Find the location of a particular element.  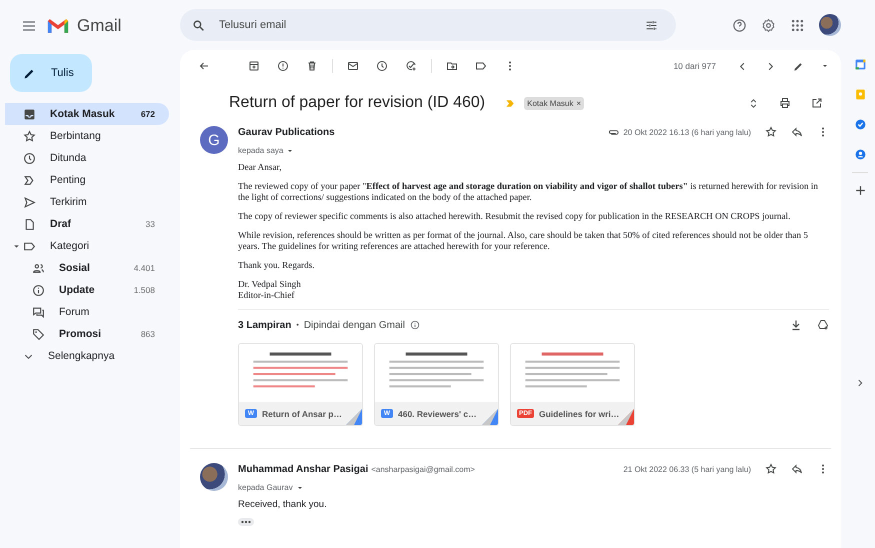

ellipsis-icon is located at coordinates (246, 522).